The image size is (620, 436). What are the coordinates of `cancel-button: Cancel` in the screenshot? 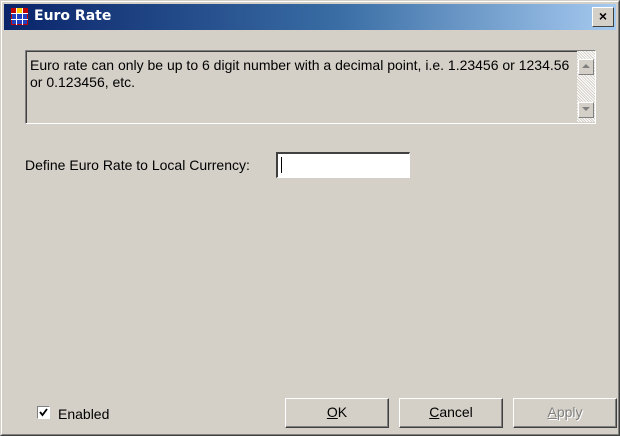 It's located at (451, 413).